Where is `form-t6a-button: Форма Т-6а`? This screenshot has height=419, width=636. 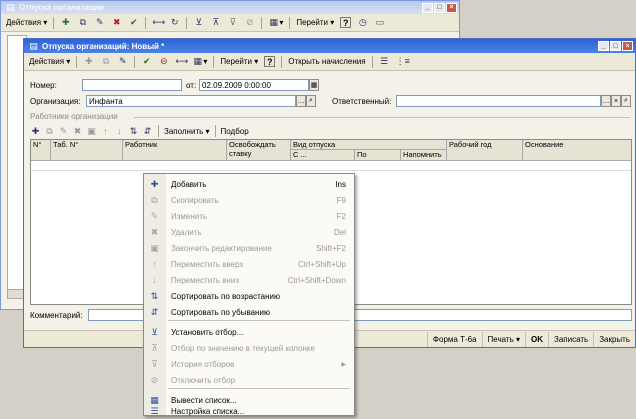 form-t6a-button: Форма Т-6а is located at coordinates (454, 339).